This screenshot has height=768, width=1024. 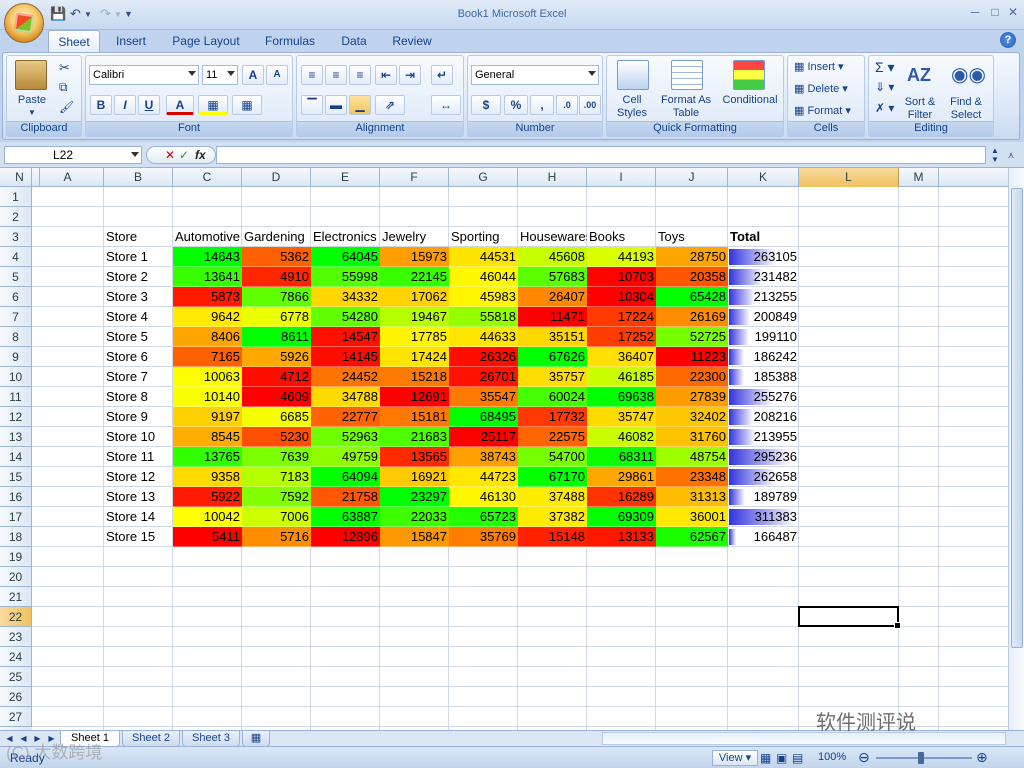 What do you see at coordinates (621, 357) in the screenshot?
I see `sales-value-cell: 36407` at bounding box center [621, 357].